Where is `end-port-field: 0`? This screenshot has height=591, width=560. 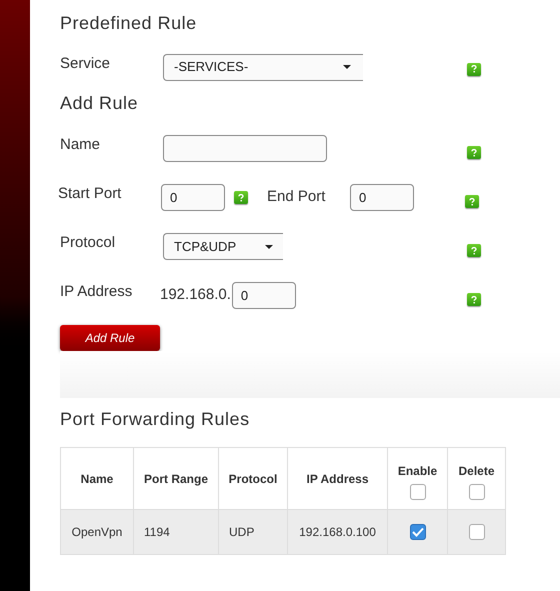 end-port-field: 0 is located at coordinates (382, 197).